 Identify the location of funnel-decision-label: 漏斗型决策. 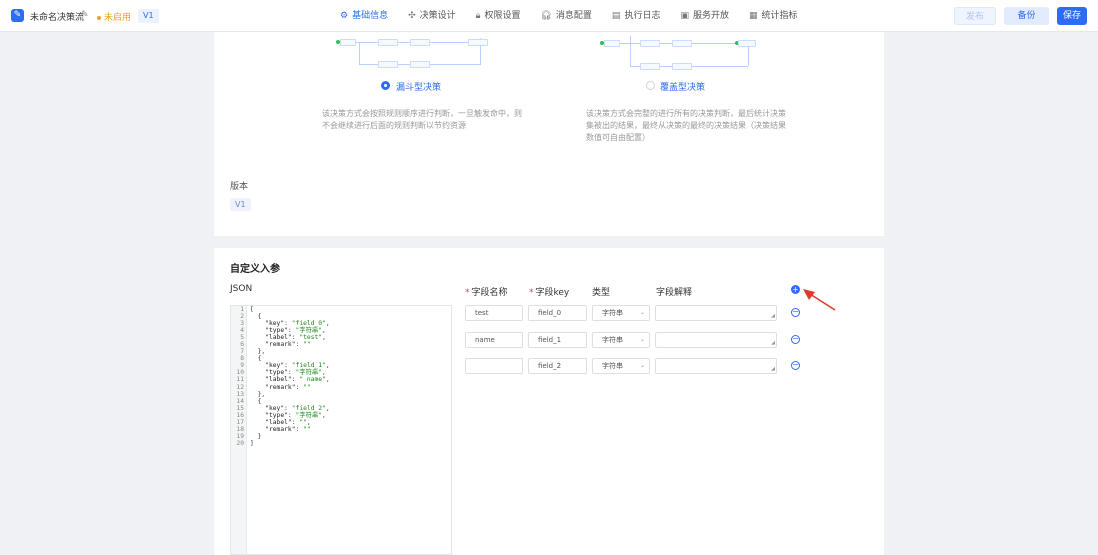
(418, 86).